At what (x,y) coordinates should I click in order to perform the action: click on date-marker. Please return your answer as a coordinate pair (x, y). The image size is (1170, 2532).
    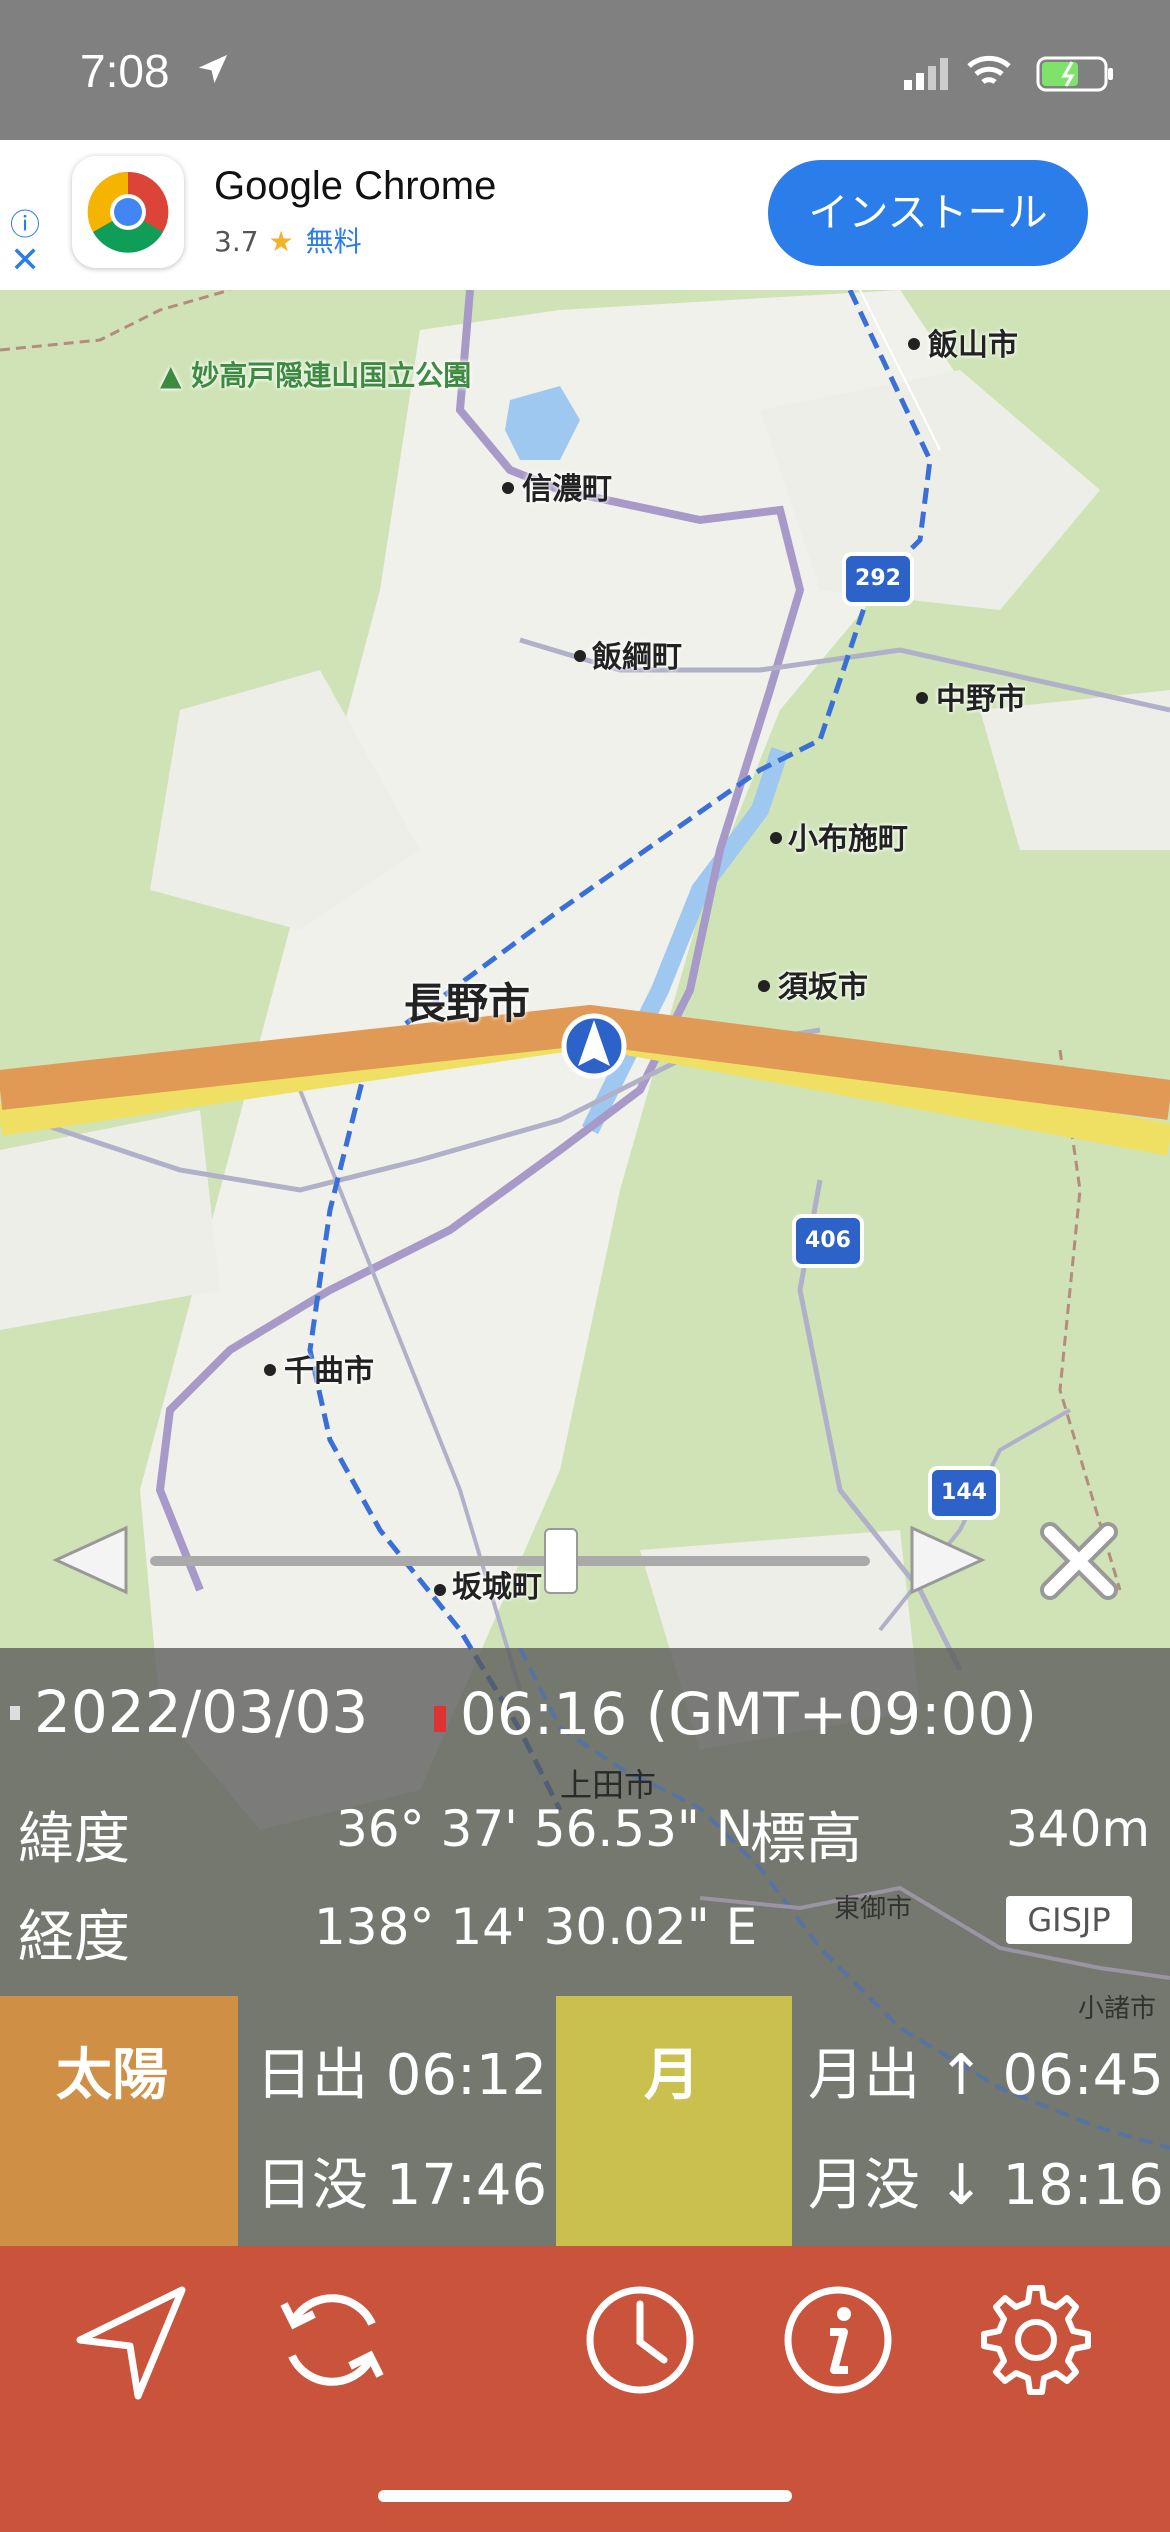
    Looking at the image, I should click on (15, 1713).